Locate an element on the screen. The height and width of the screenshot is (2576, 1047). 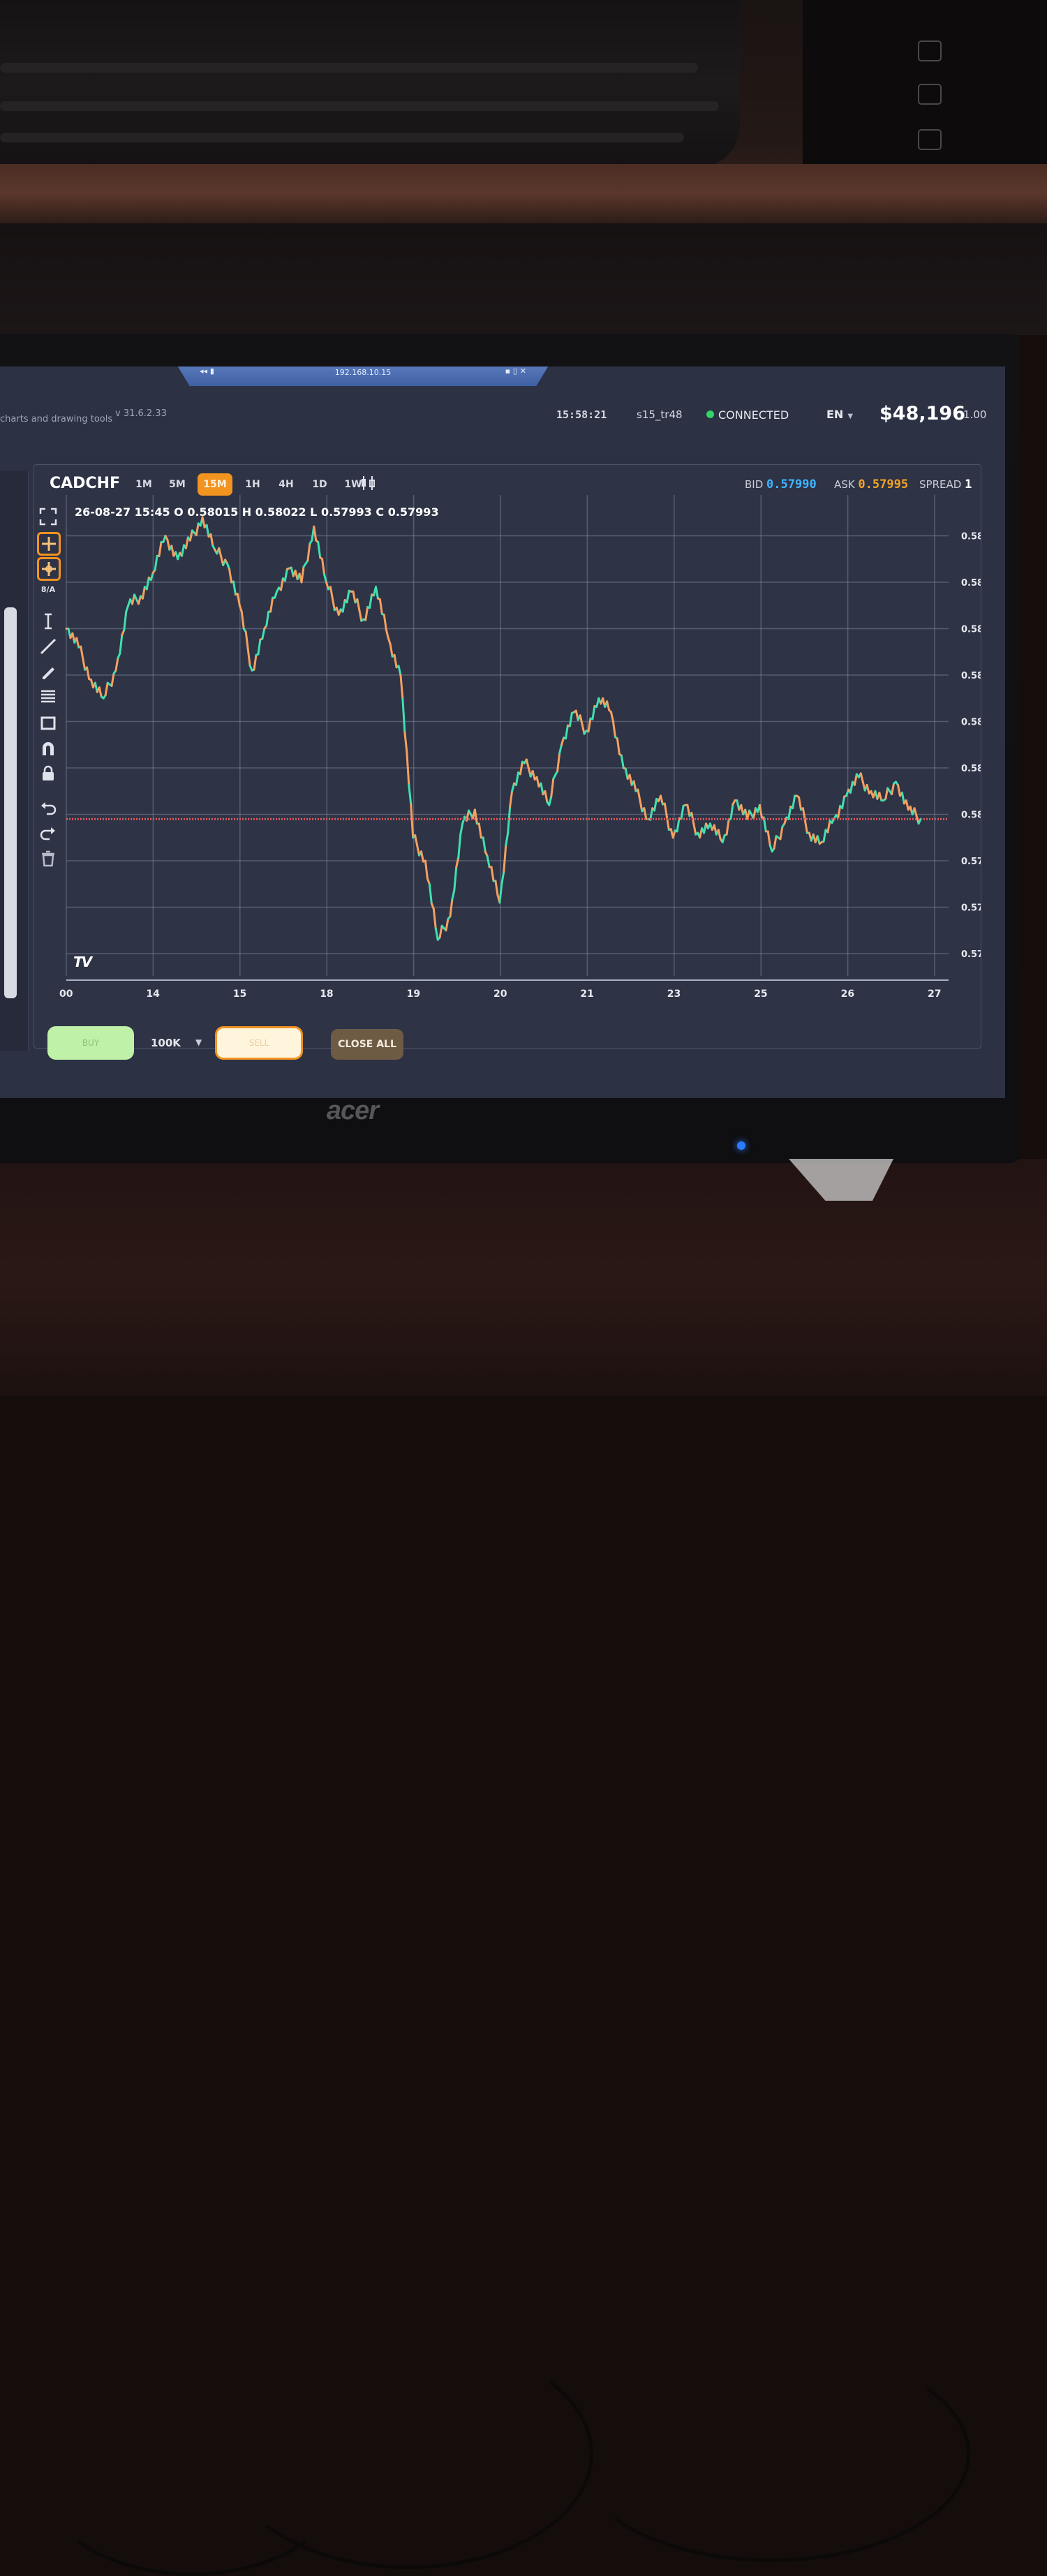
y-tick-label: 0.58000 is located at coordinates (971, 815).